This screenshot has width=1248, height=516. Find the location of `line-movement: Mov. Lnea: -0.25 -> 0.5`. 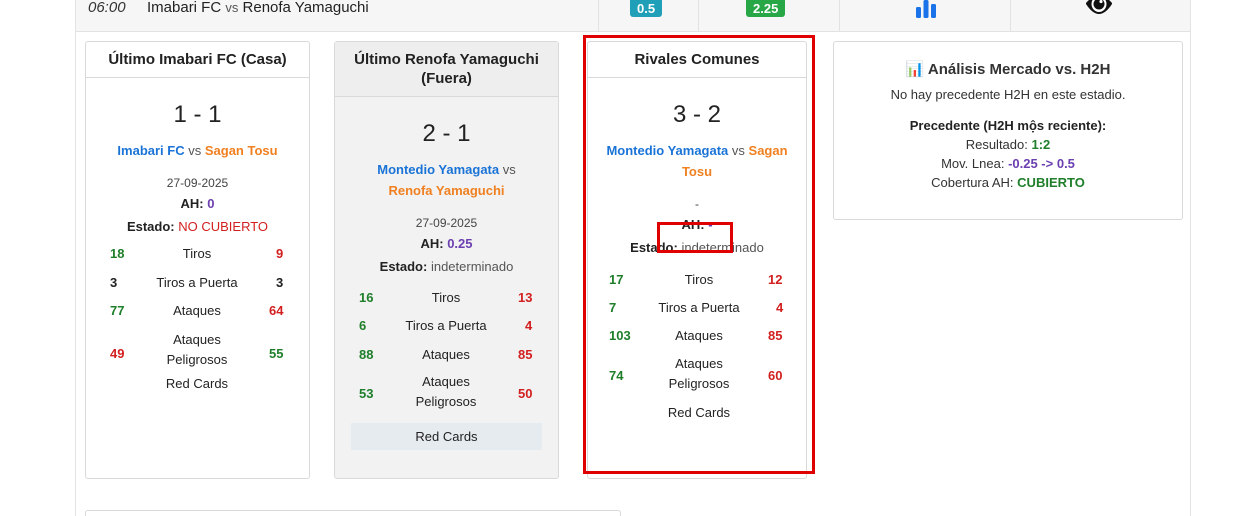

line-movement: Mov. Lnea: -0.25 -> 0.5 is located at coordinates (1008, 163).